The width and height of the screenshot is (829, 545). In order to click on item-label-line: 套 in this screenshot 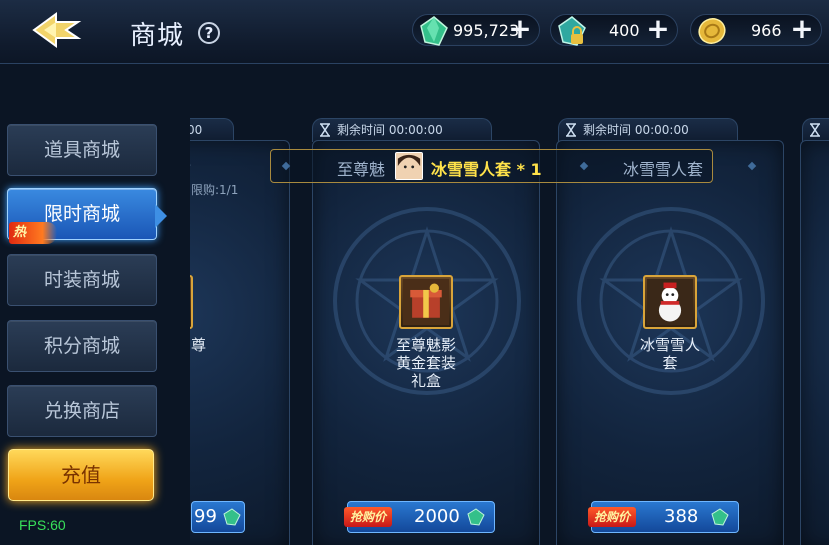, I will do `click(670, 363)`.